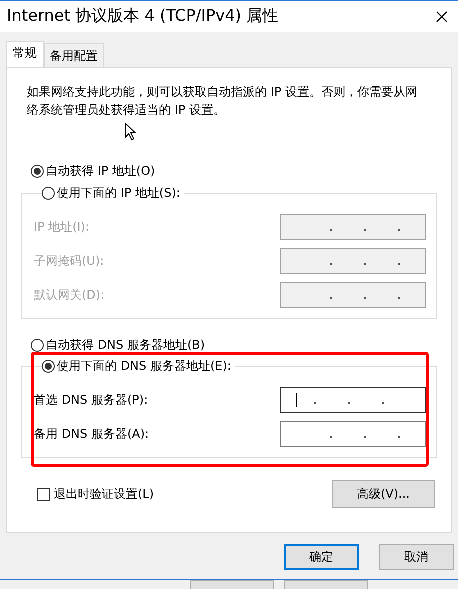  I want to click on field-label: 默认网关(D):, so click(69, 295).